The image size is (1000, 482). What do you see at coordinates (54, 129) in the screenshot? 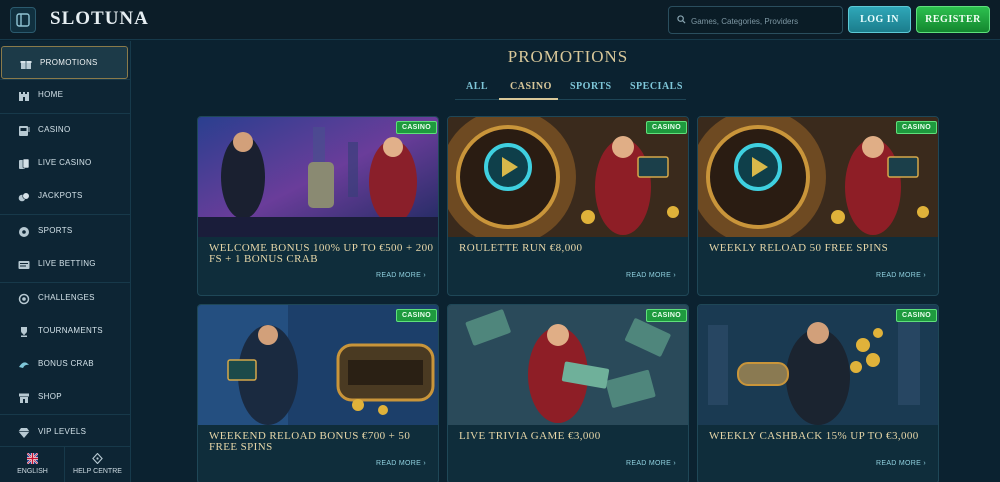
I see `sidebar-item-label: CASINO` at bounding box center [54, 129].